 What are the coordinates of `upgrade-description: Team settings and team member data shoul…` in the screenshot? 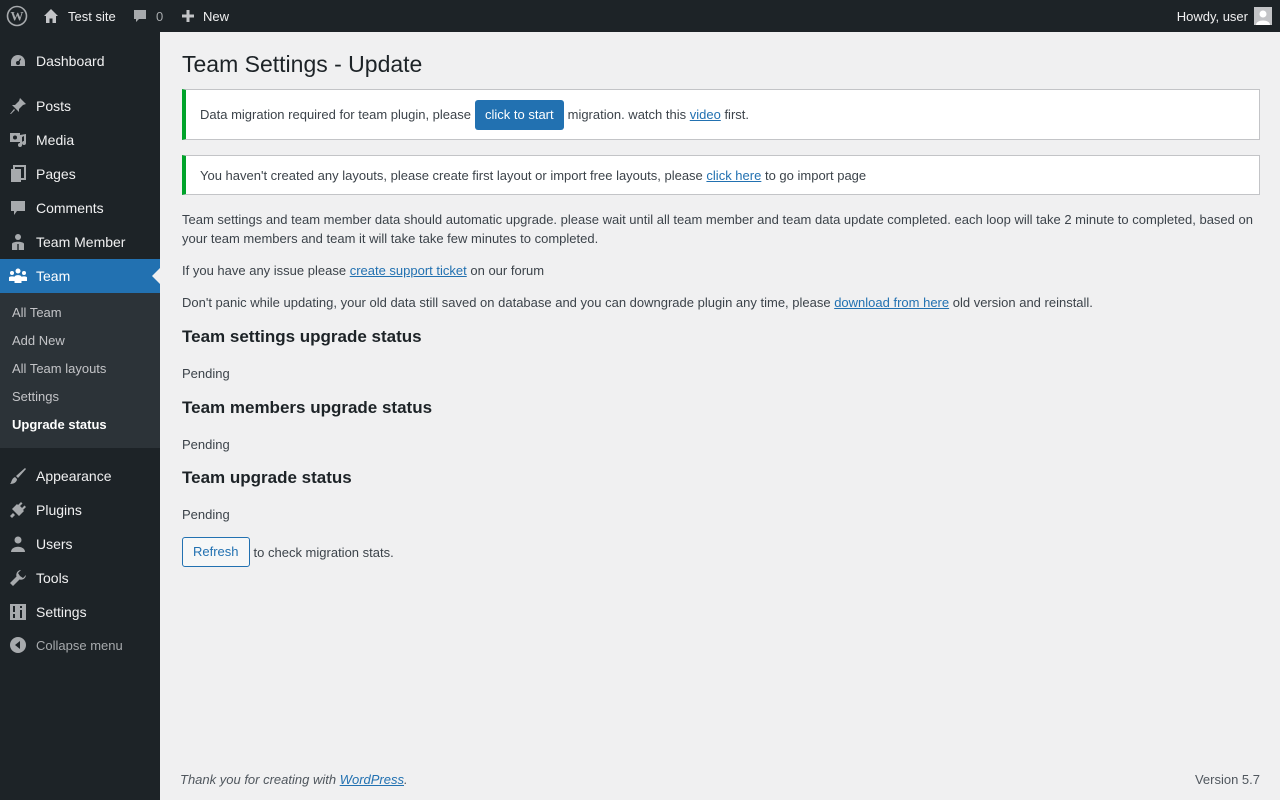 It's located at (717, 229).